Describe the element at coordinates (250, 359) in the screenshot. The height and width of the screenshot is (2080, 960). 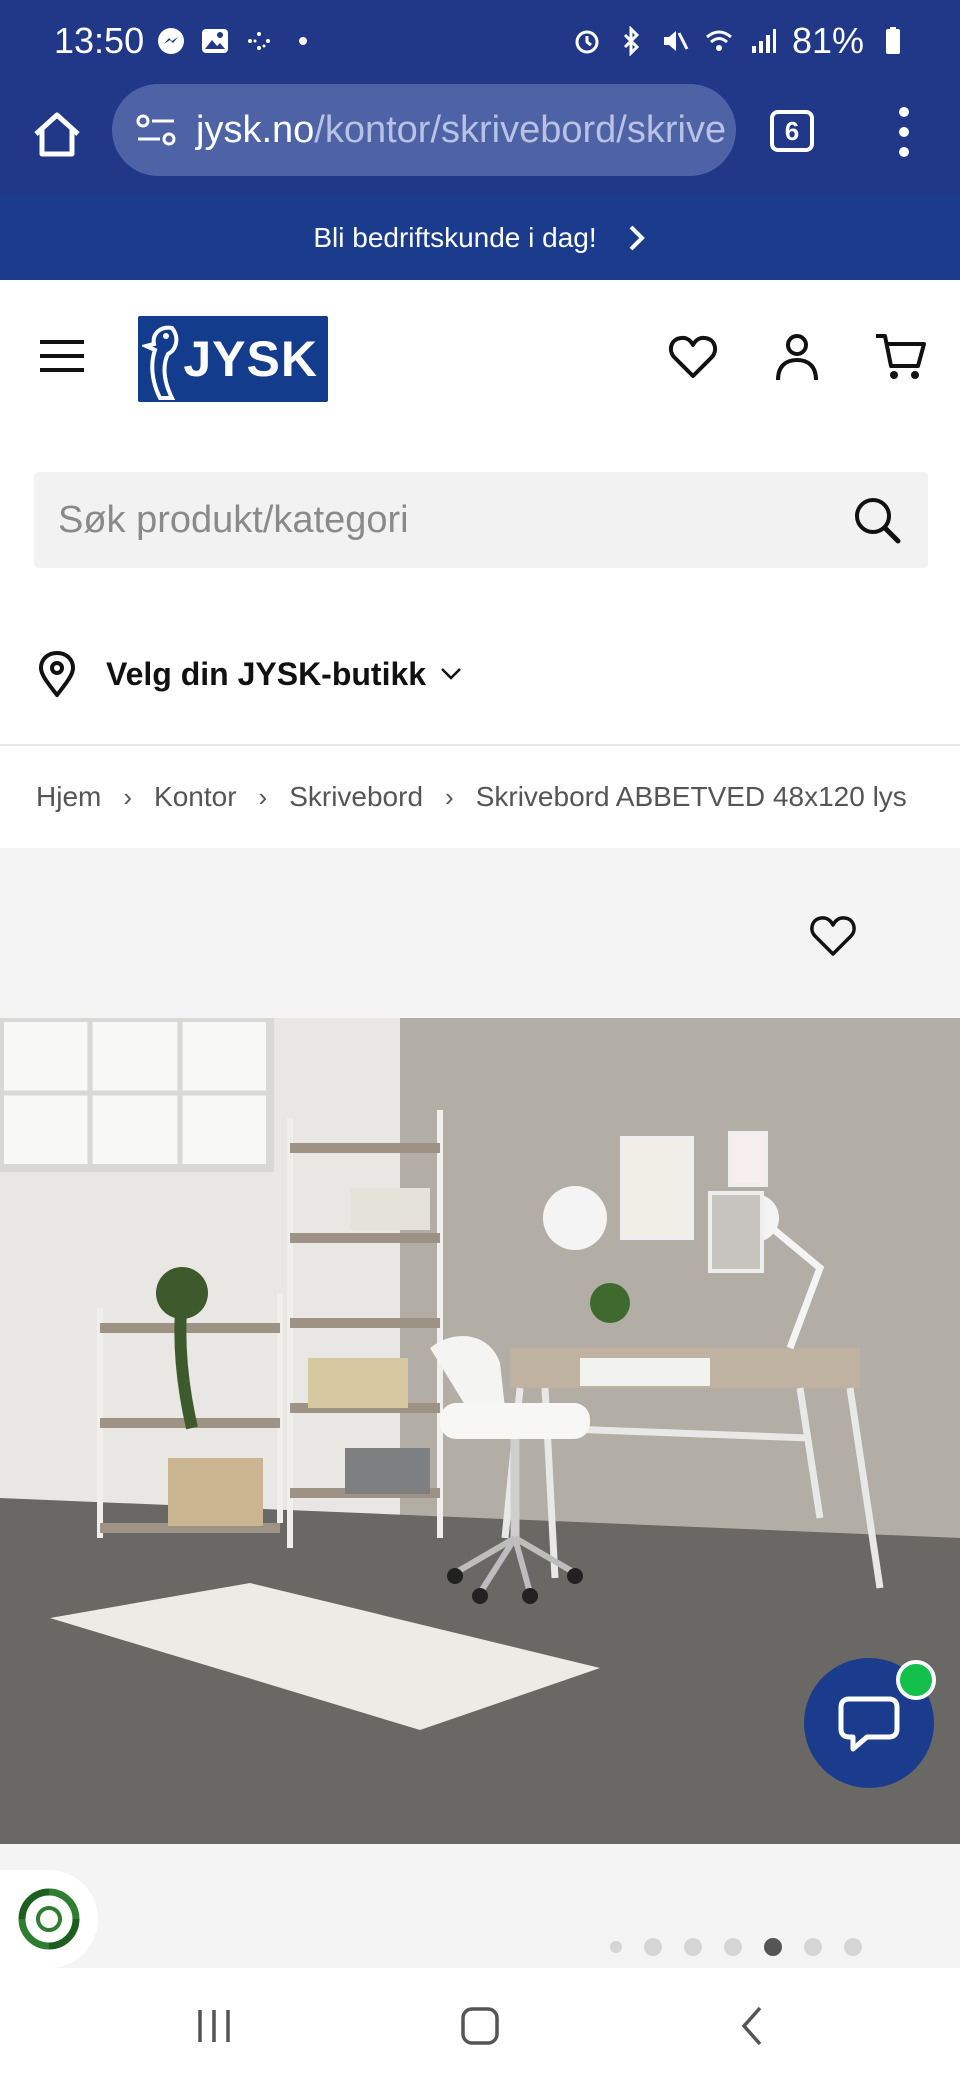
I see `logo-text: JYSK` at that location.